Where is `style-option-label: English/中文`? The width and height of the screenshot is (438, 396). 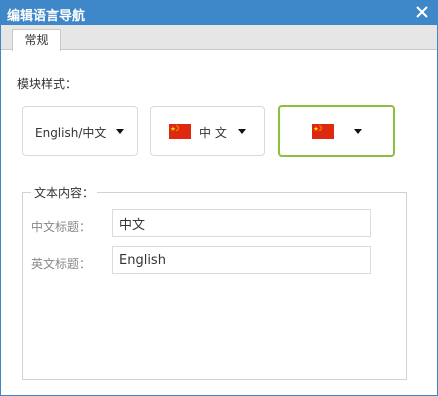 style-option-label: English/中文 is located at coordinates (71, 133).